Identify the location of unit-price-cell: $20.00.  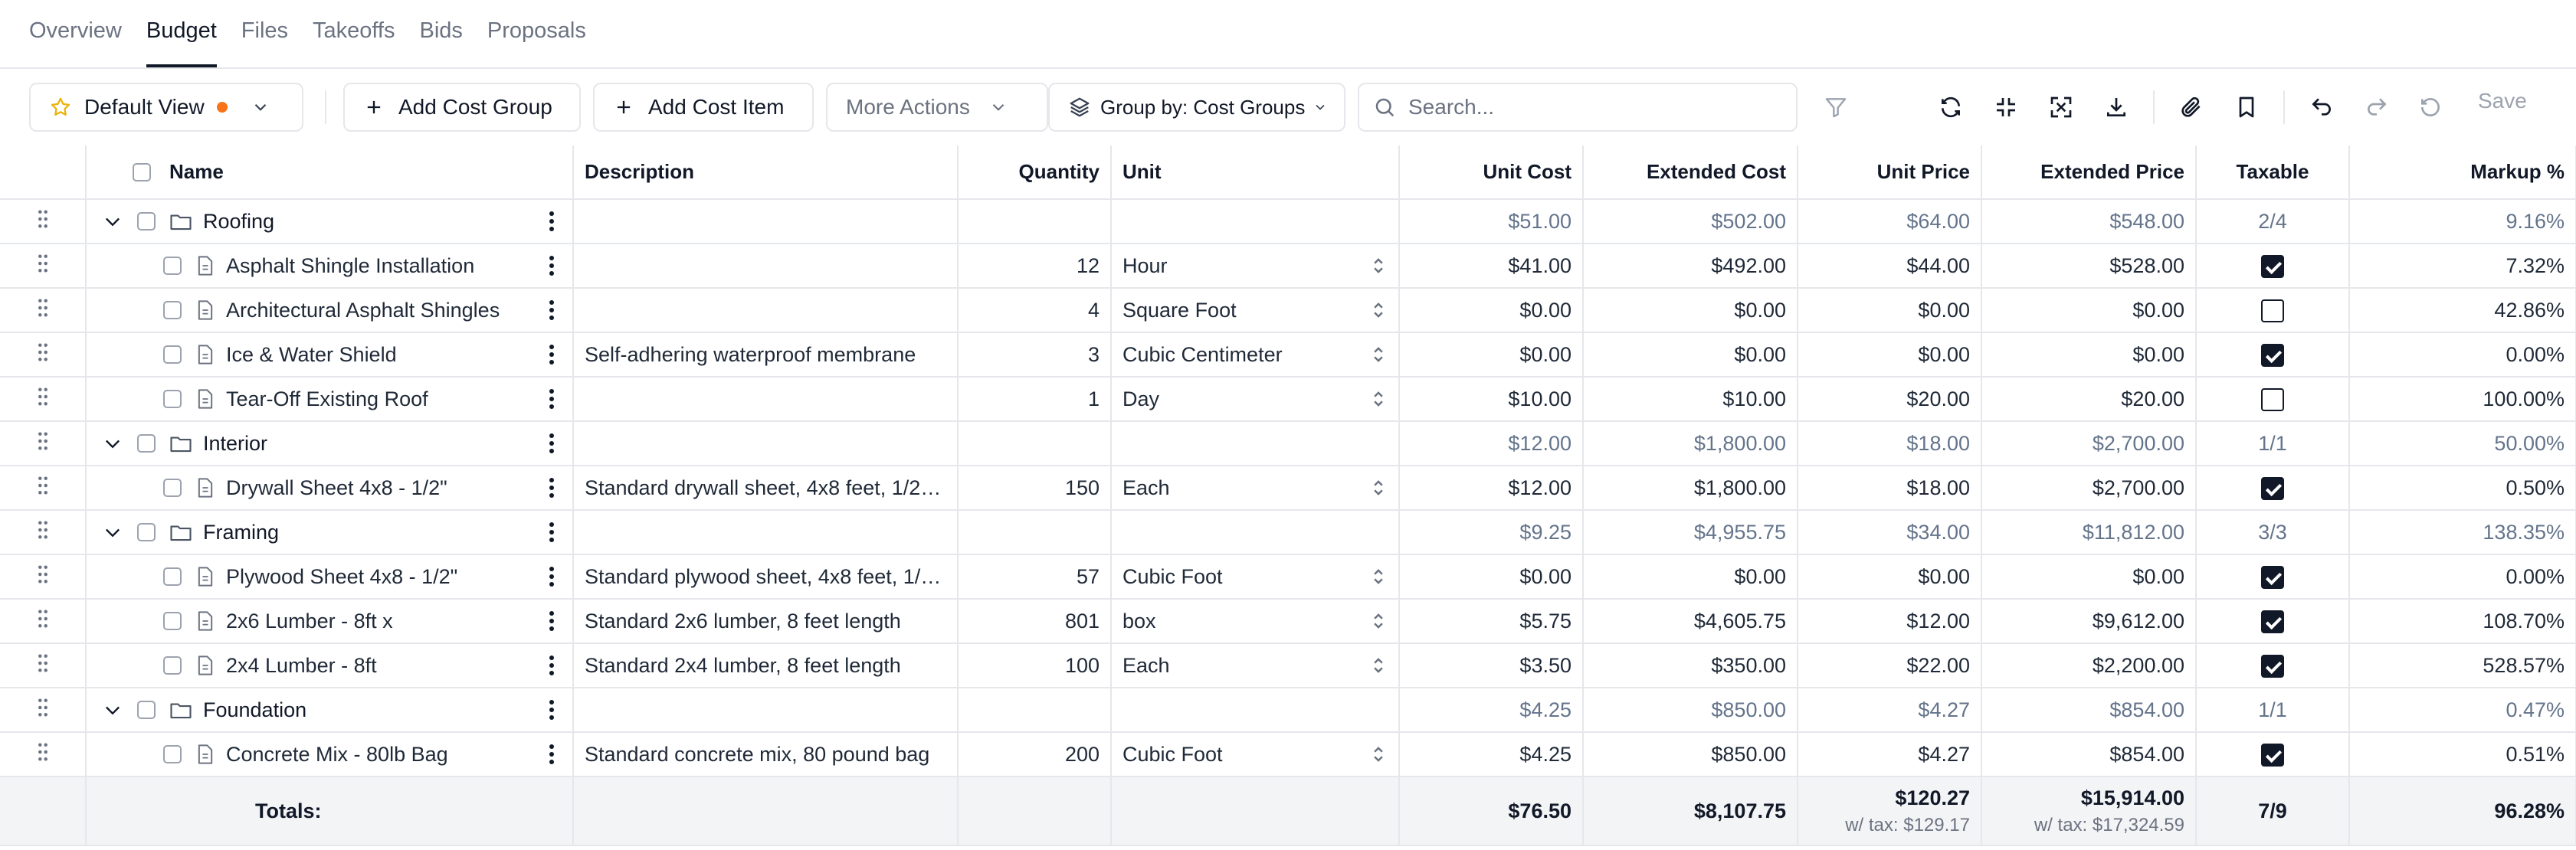
(1890, 399).